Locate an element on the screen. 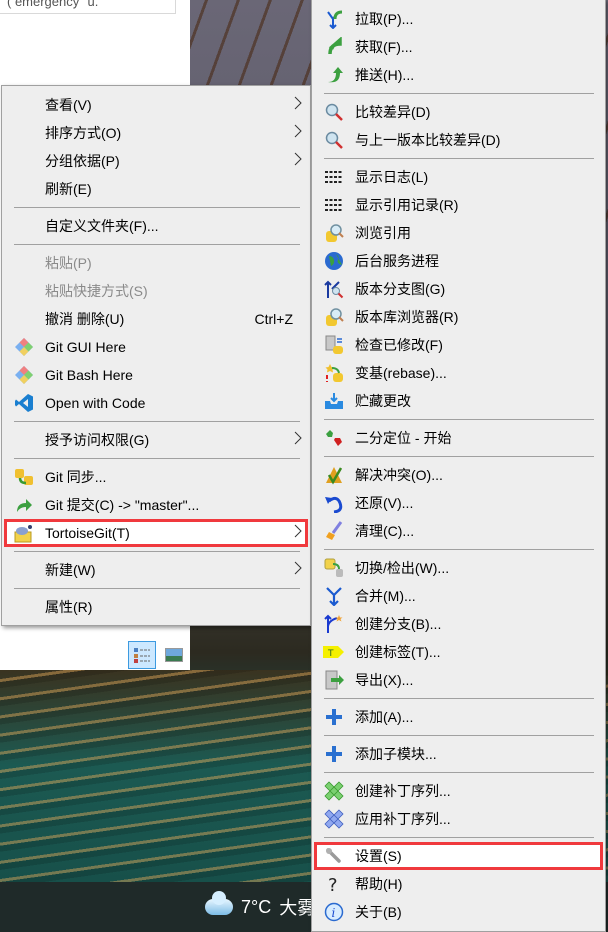 This screenshot has height=932, width=608. menu-item-item-10: 后台服务进程 is located at coordinates (458, 261).